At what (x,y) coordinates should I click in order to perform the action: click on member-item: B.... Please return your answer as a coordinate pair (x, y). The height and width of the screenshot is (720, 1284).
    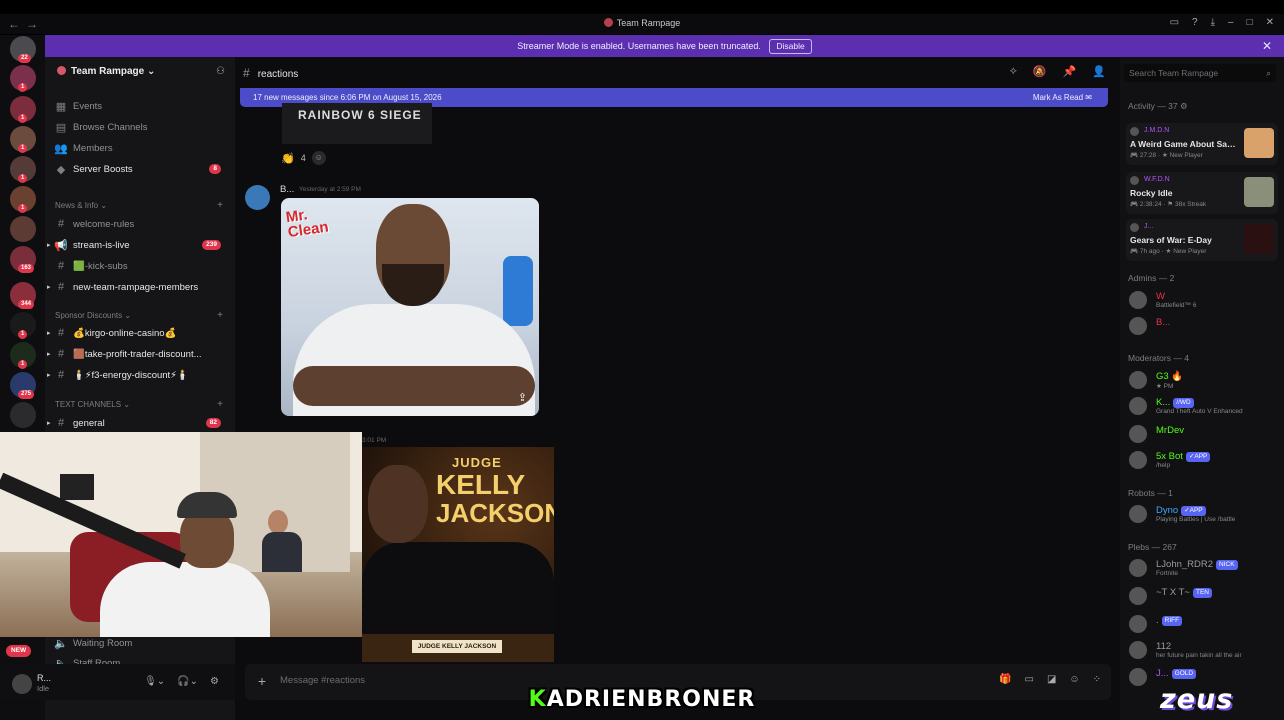
    Looking at the image, I should click on (1202, 326).